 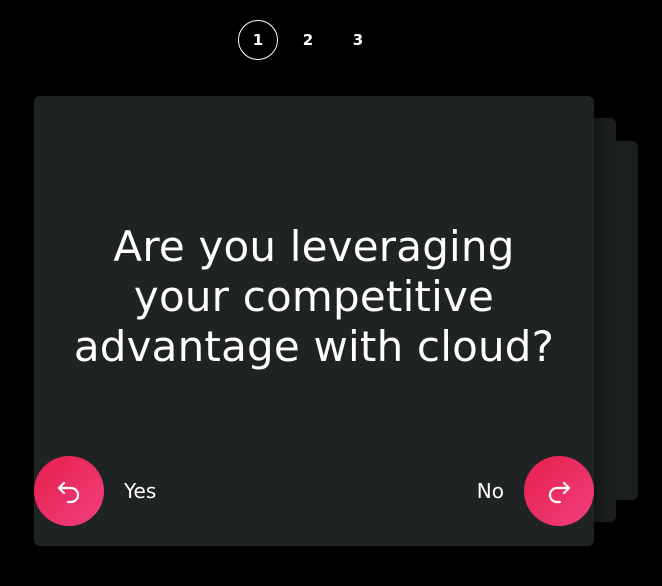 I want to click on no-answer: No, so click(x=535, y=491).